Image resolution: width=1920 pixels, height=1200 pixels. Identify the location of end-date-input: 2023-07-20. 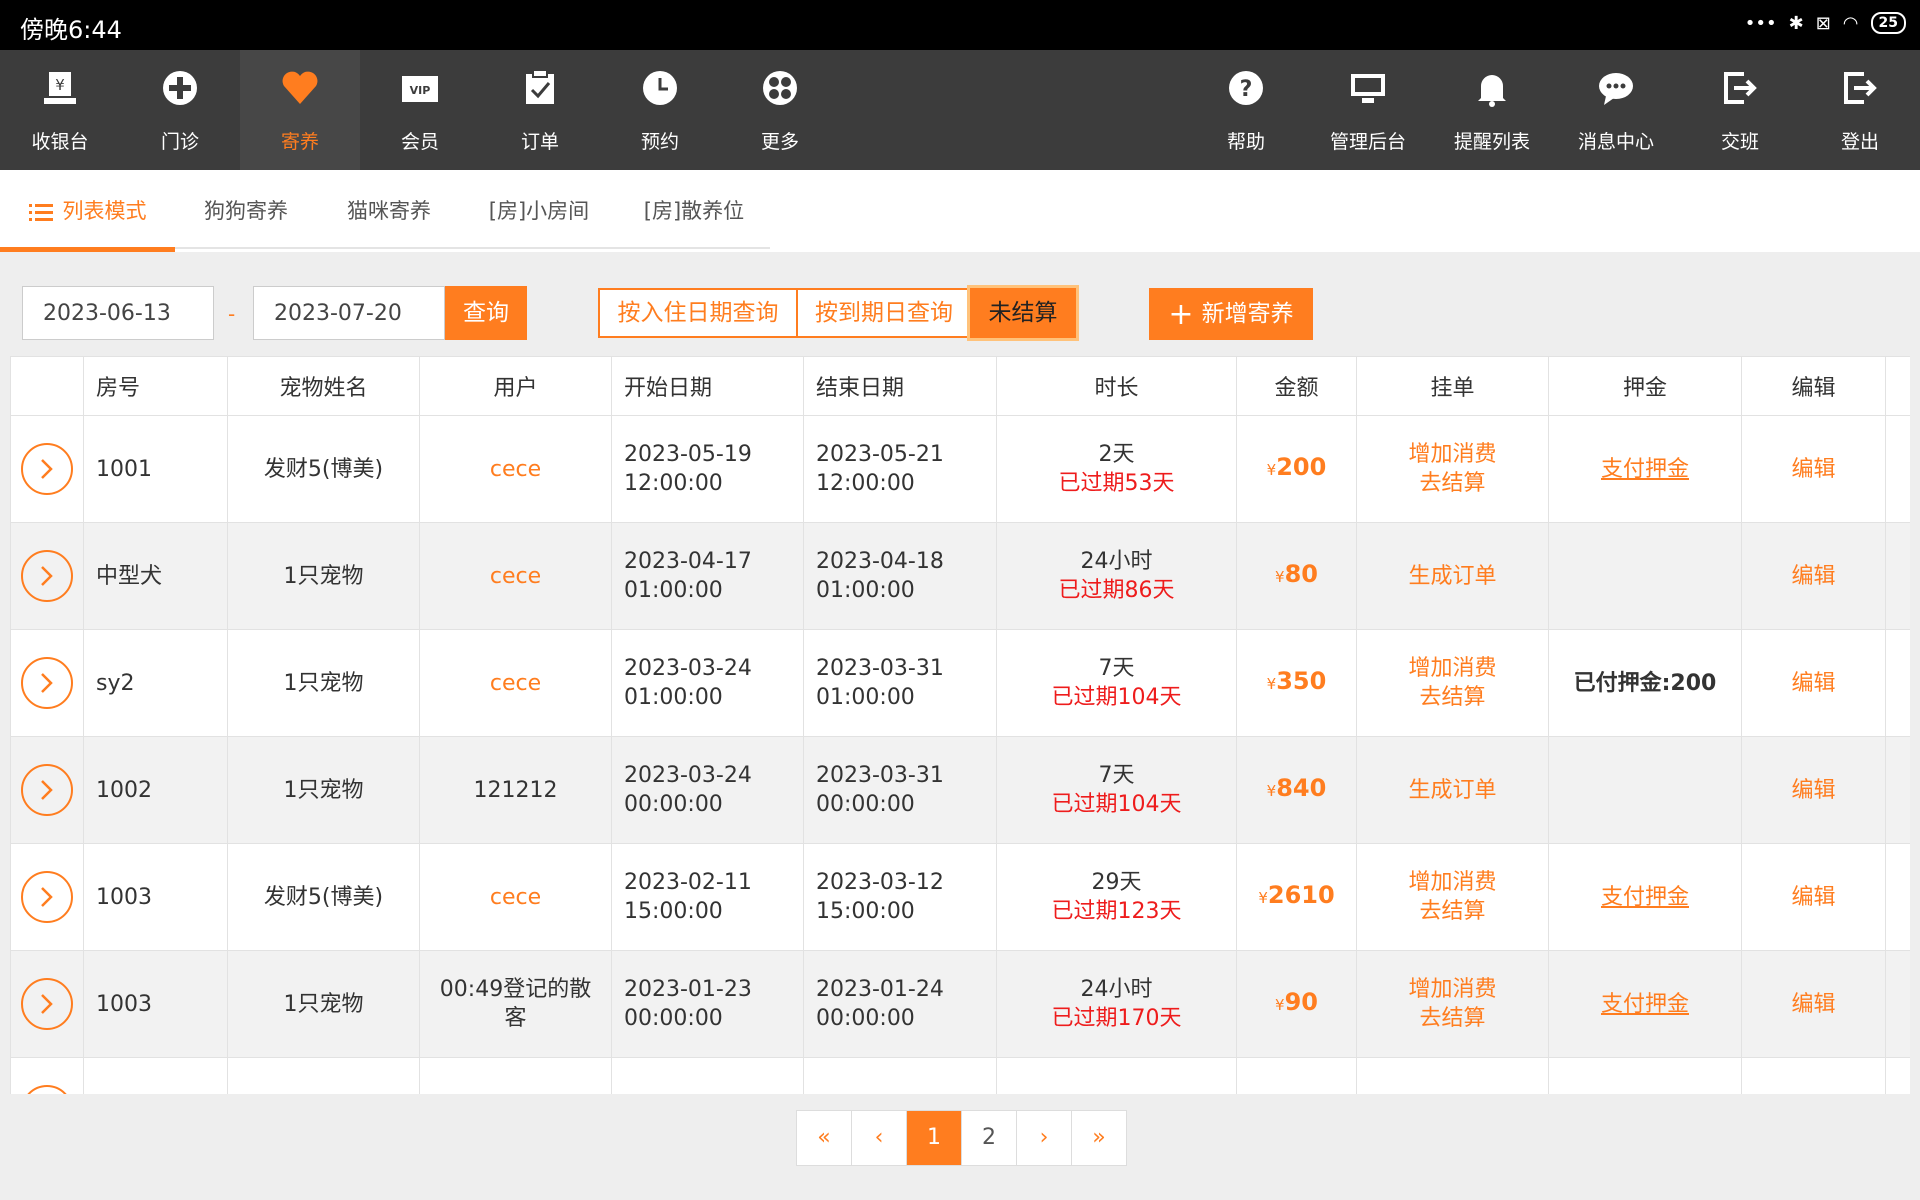
(349, 313).